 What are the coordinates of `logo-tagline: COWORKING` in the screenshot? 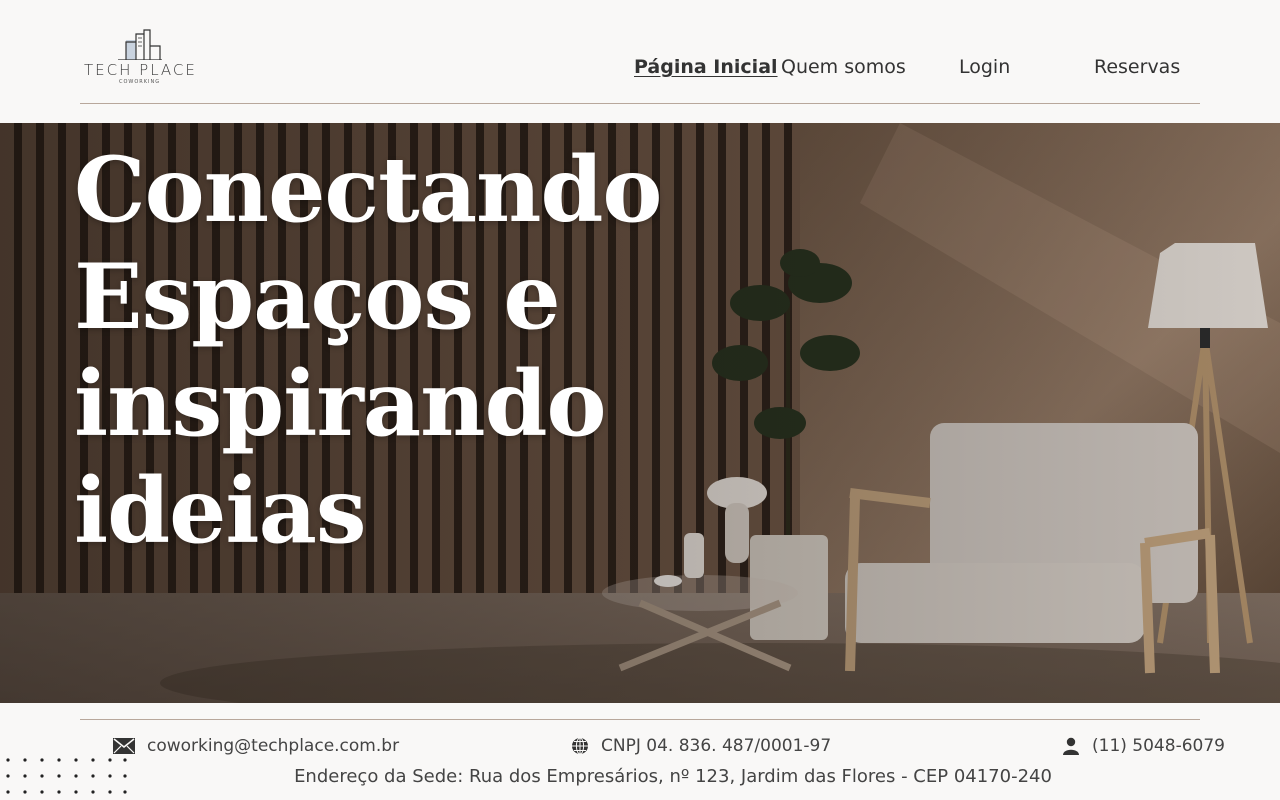 It's located at (140, 82).